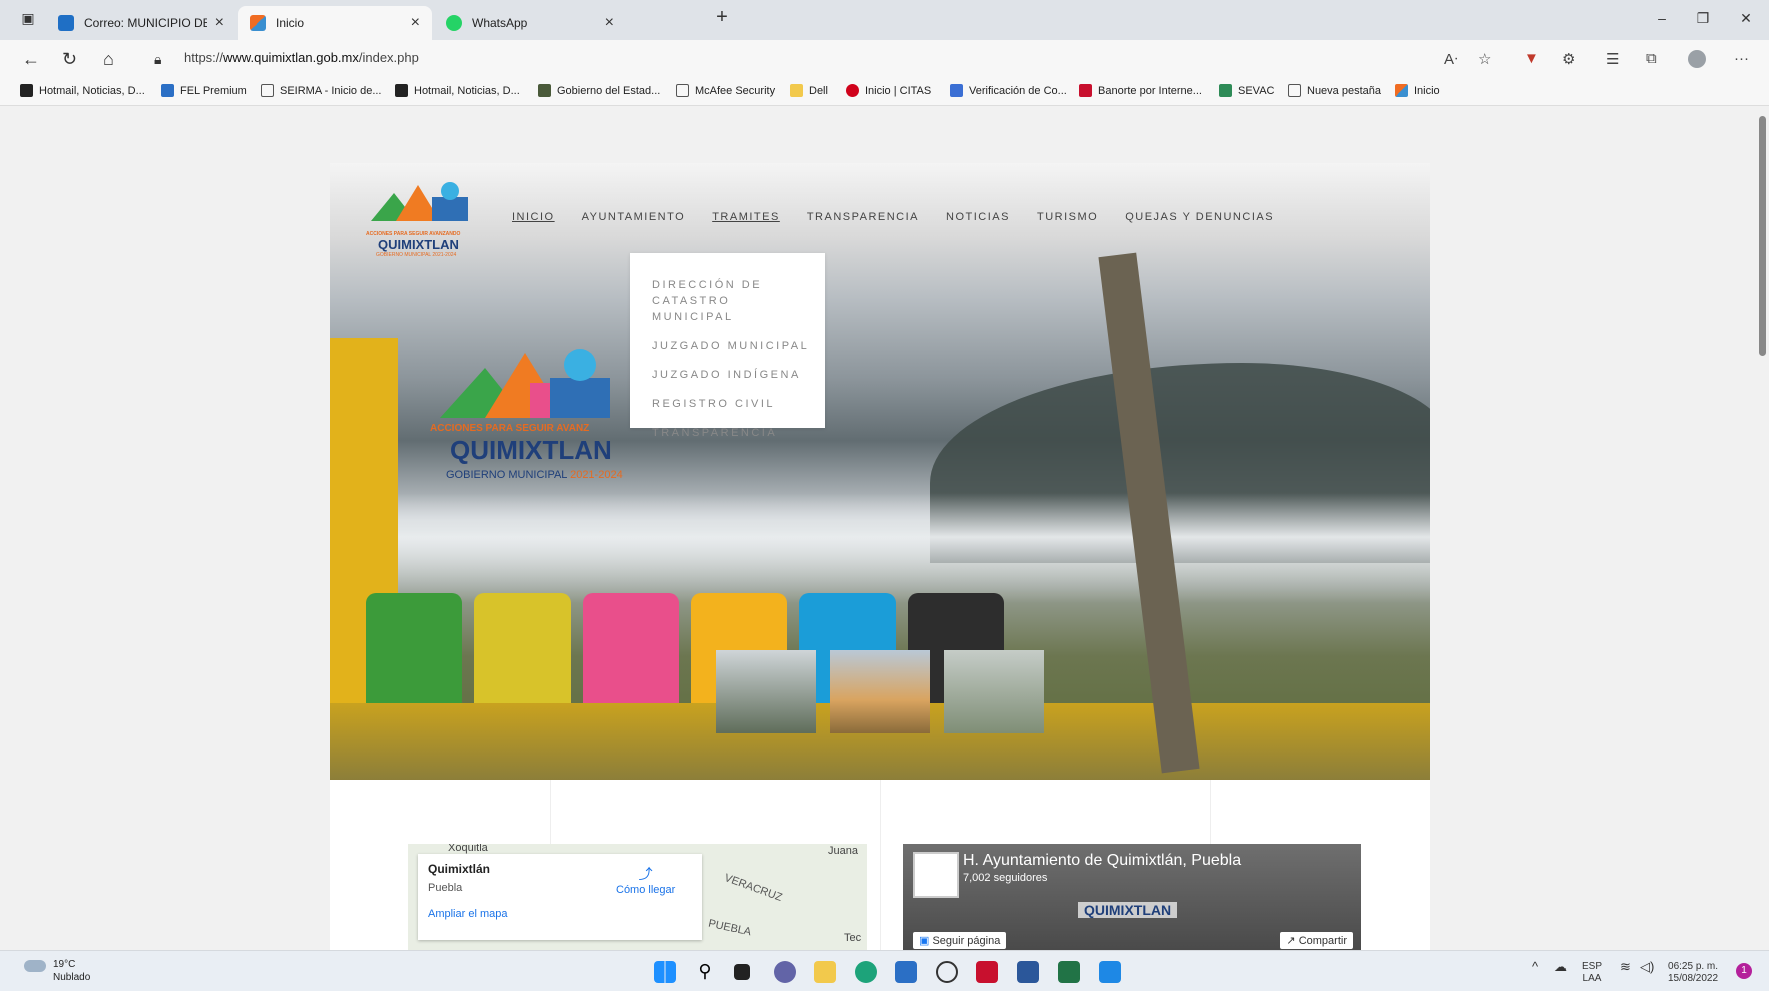 Image resolution: width=1769 pixels, height=991 pixels. What do you see at coordinates (966, 941) in the screenshot?
I see `fb-follow-label: Seguir página` at bounding box center [966, 941].